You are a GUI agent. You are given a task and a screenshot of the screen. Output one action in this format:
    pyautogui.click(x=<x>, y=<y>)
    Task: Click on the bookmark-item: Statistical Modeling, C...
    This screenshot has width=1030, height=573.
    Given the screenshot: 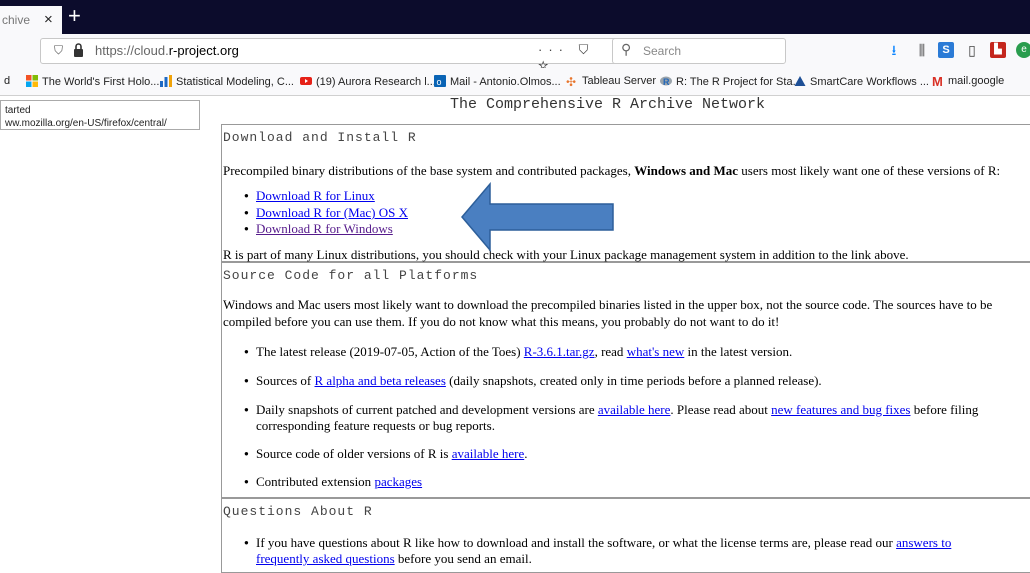 What is the action you would take?
    pyautogui.click(x=227, y=81)
    